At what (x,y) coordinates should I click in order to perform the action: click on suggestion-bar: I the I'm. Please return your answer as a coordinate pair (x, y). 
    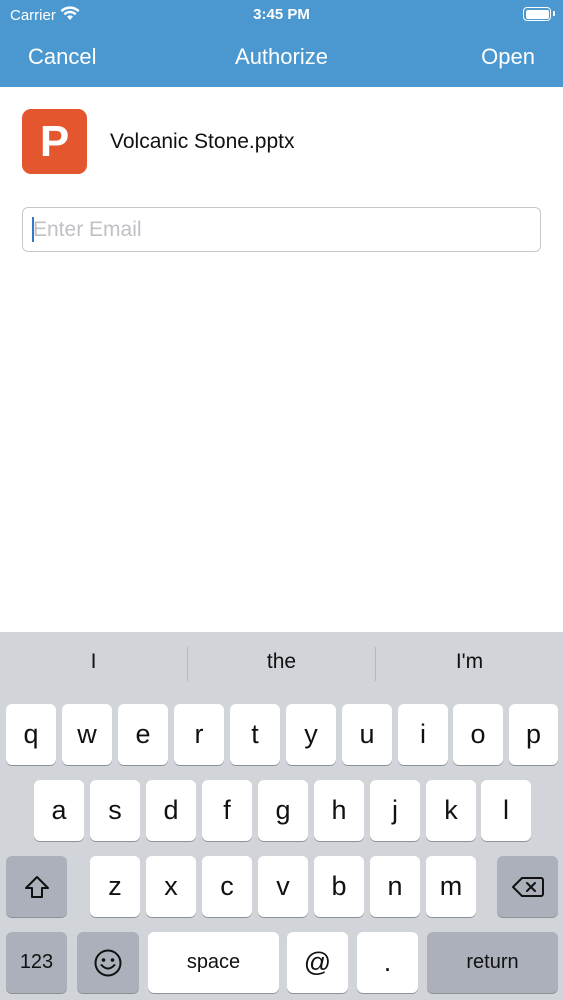
    Looking at the image, I should click on (281, 665).